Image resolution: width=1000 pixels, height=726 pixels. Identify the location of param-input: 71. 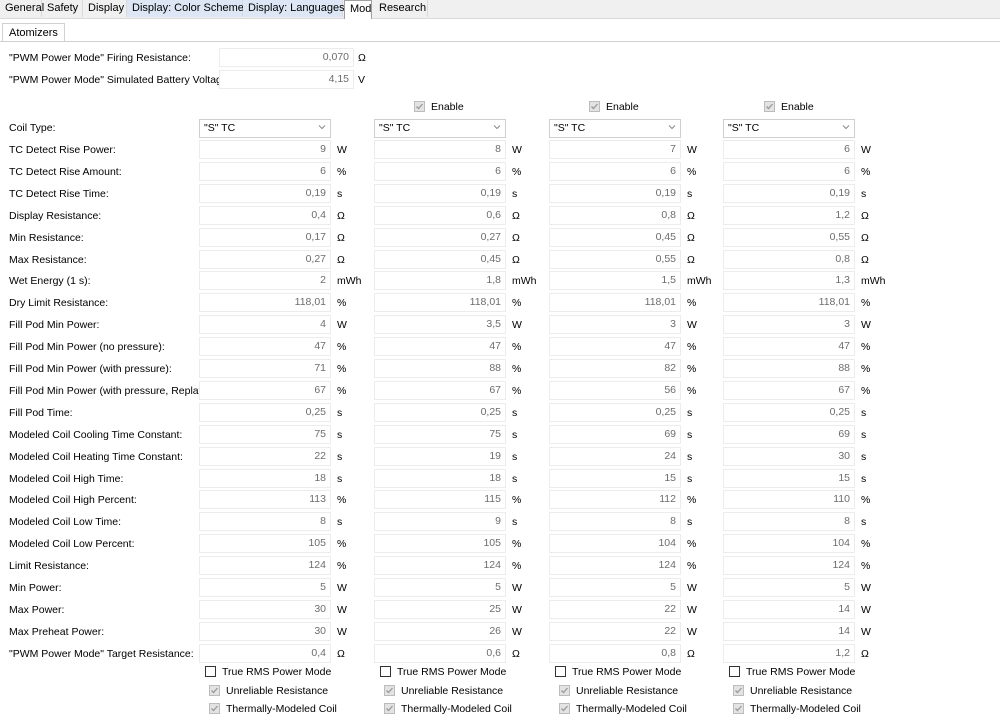
(265, 368).